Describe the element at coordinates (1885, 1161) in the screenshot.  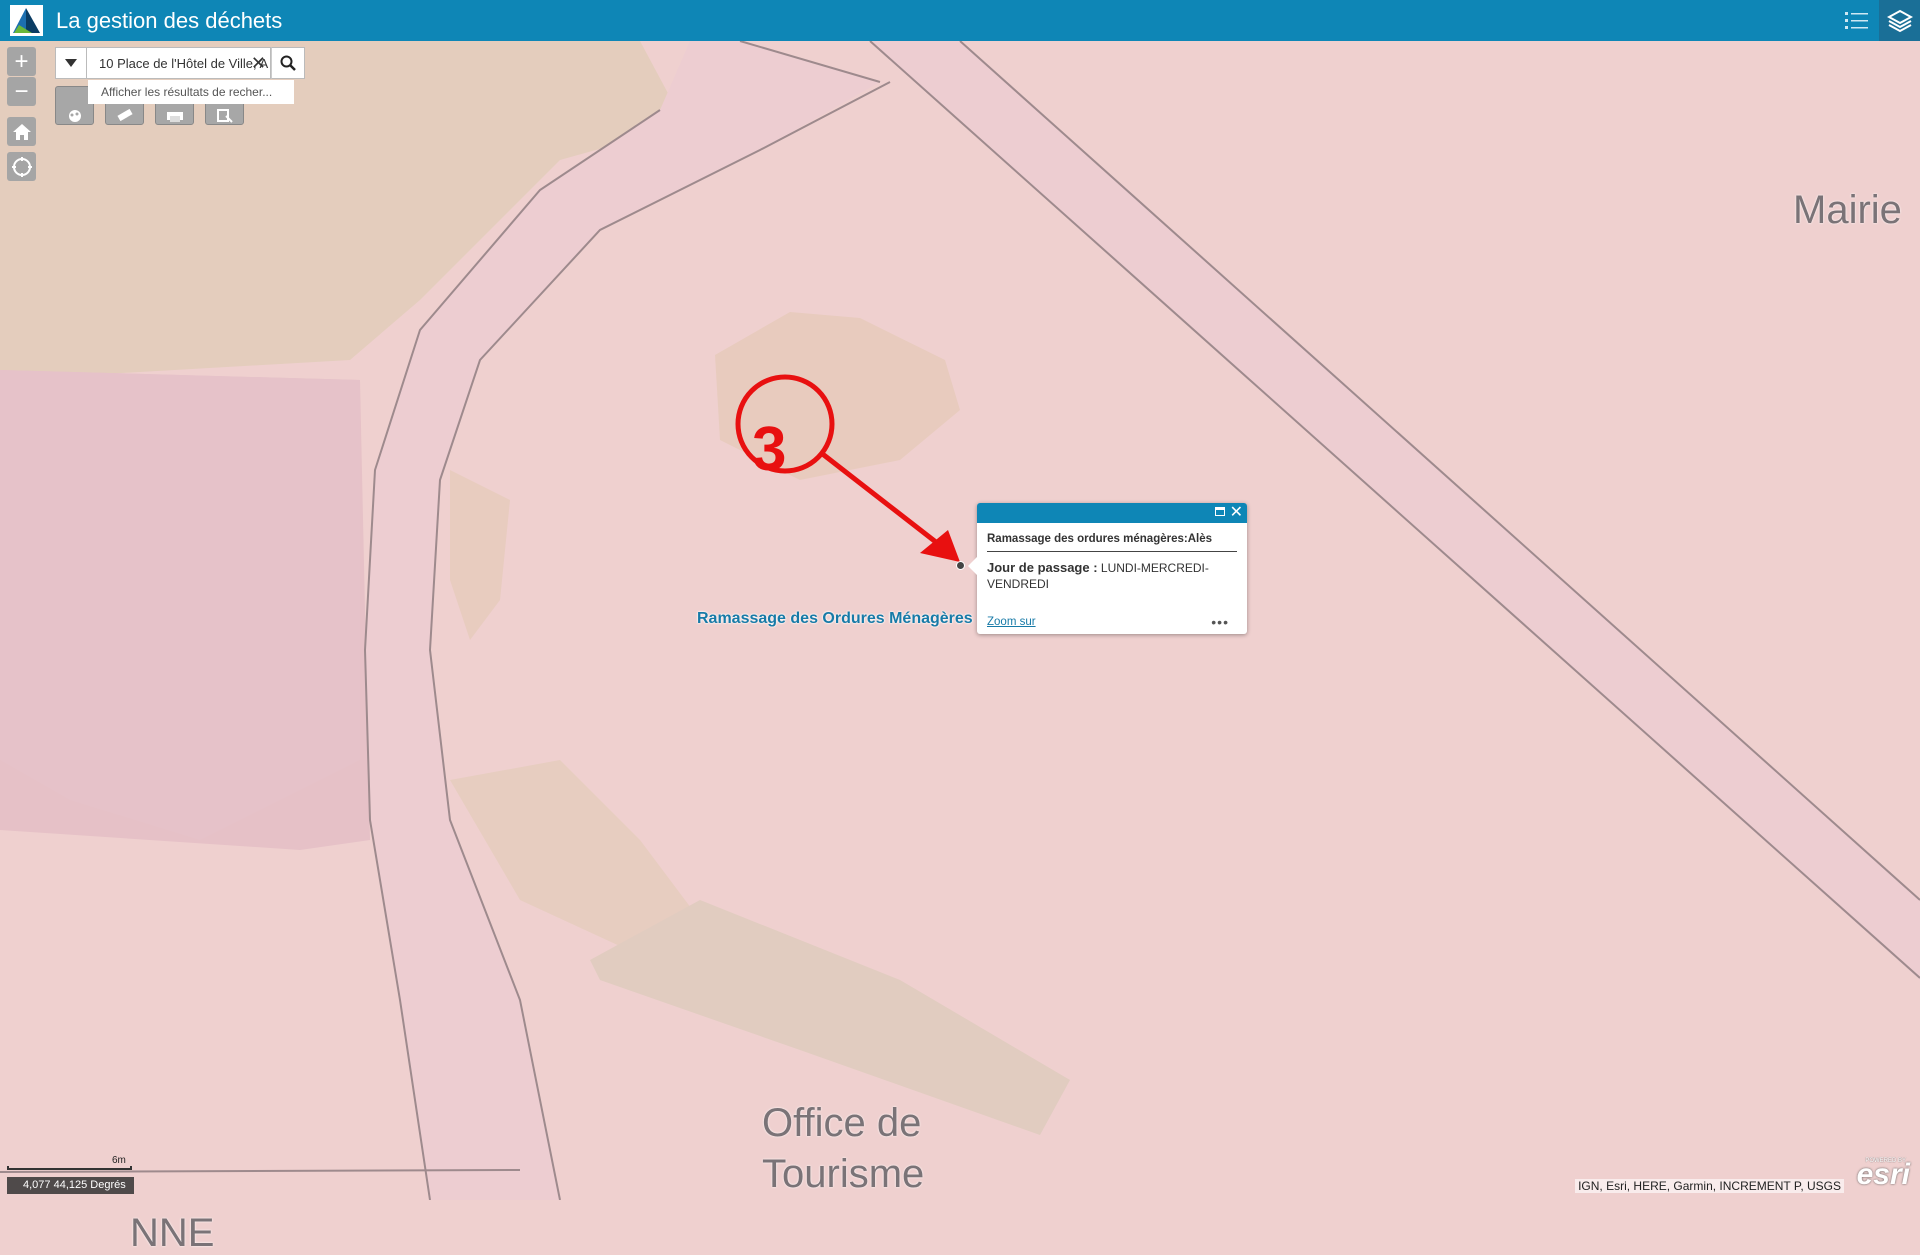
I see `esri-powered-text: POWERED BY` at that location.